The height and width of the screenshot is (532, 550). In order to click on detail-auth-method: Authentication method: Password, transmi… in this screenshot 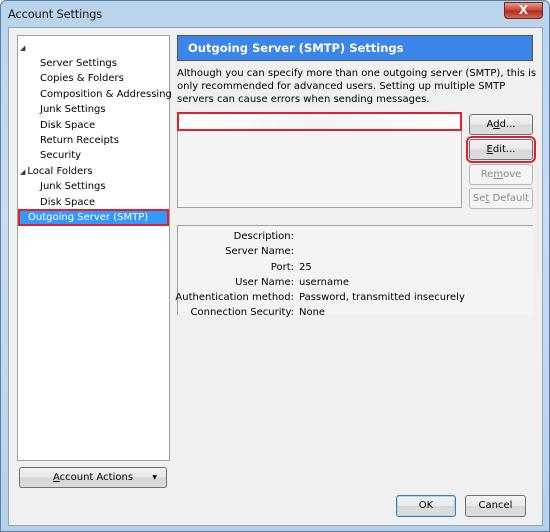, I will do `click(320, 297)`.